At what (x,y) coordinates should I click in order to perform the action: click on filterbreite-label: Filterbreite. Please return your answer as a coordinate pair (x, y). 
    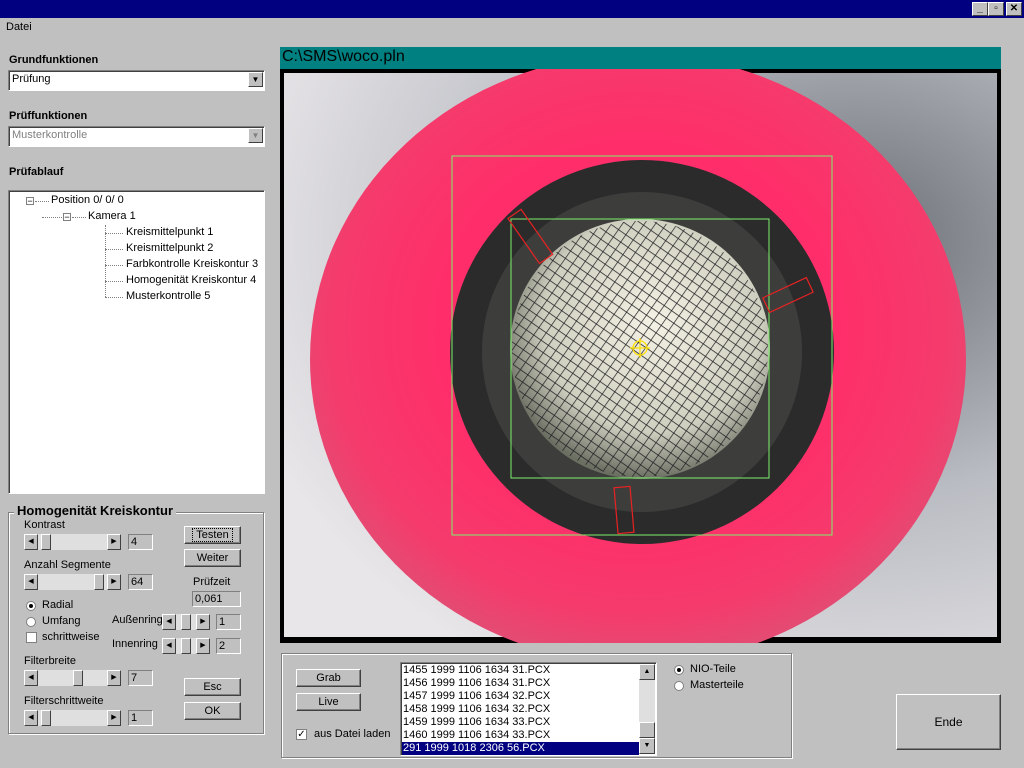
    Looking at the image, I should click on (50, 661).